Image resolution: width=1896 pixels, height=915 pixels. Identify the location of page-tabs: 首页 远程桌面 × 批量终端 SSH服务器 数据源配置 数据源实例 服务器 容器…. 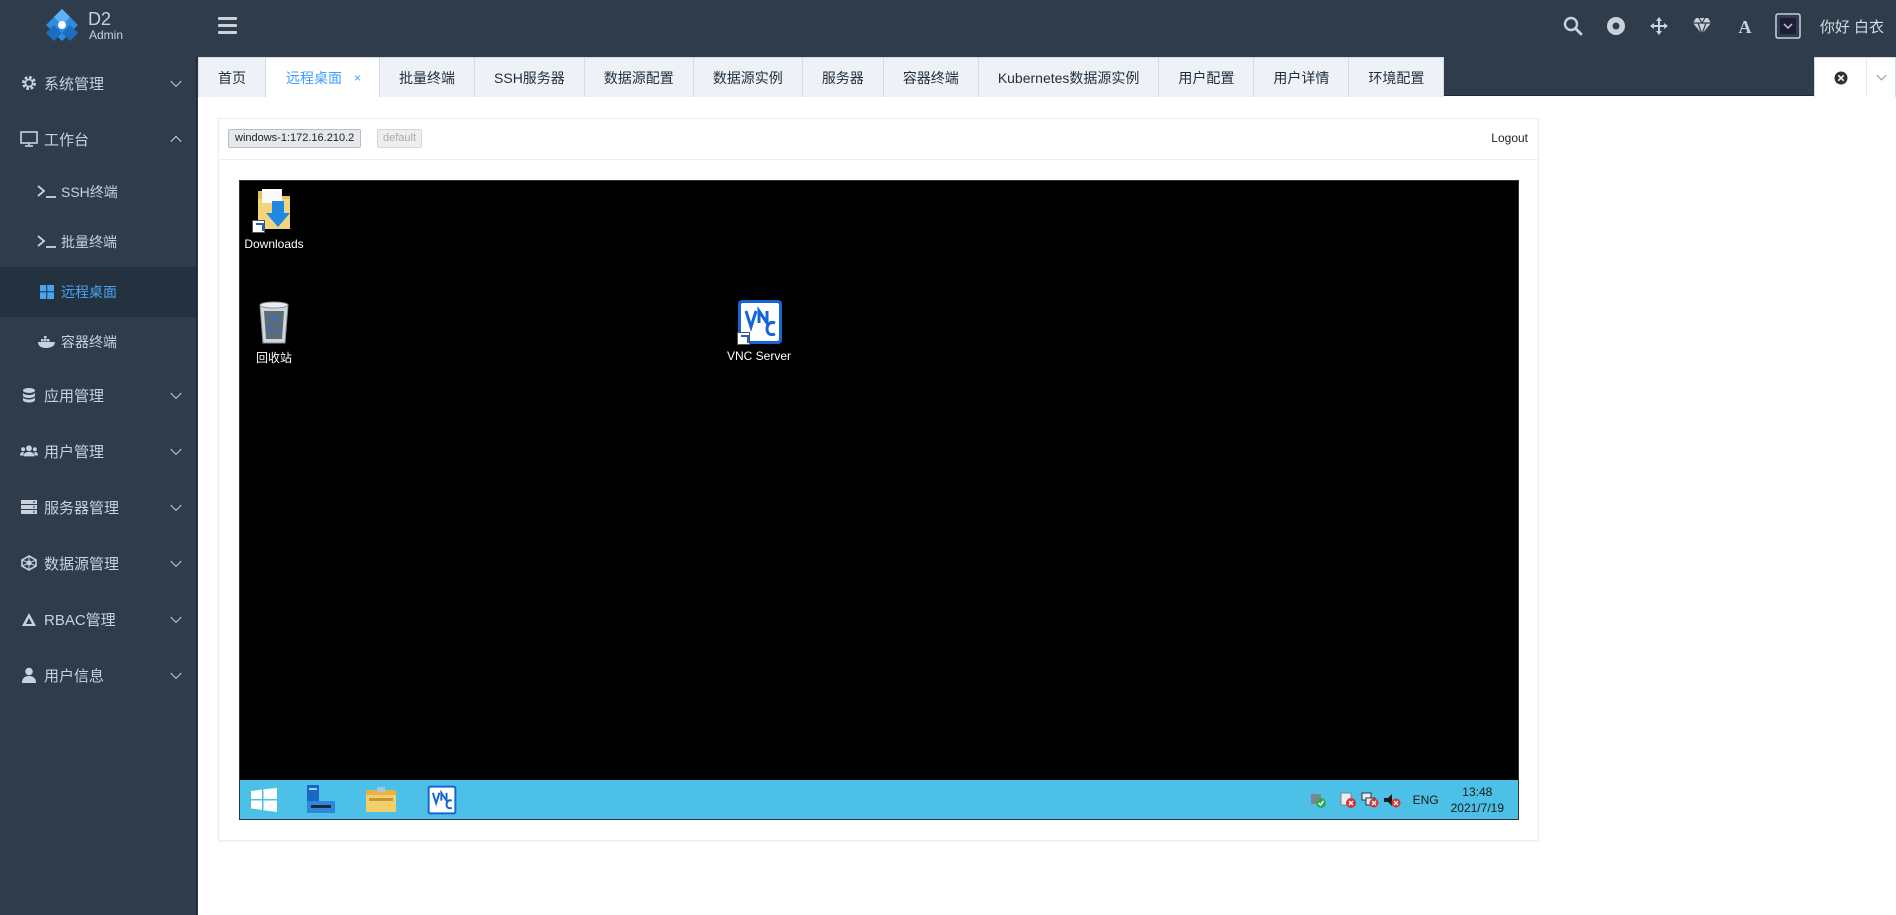
(821, 77).